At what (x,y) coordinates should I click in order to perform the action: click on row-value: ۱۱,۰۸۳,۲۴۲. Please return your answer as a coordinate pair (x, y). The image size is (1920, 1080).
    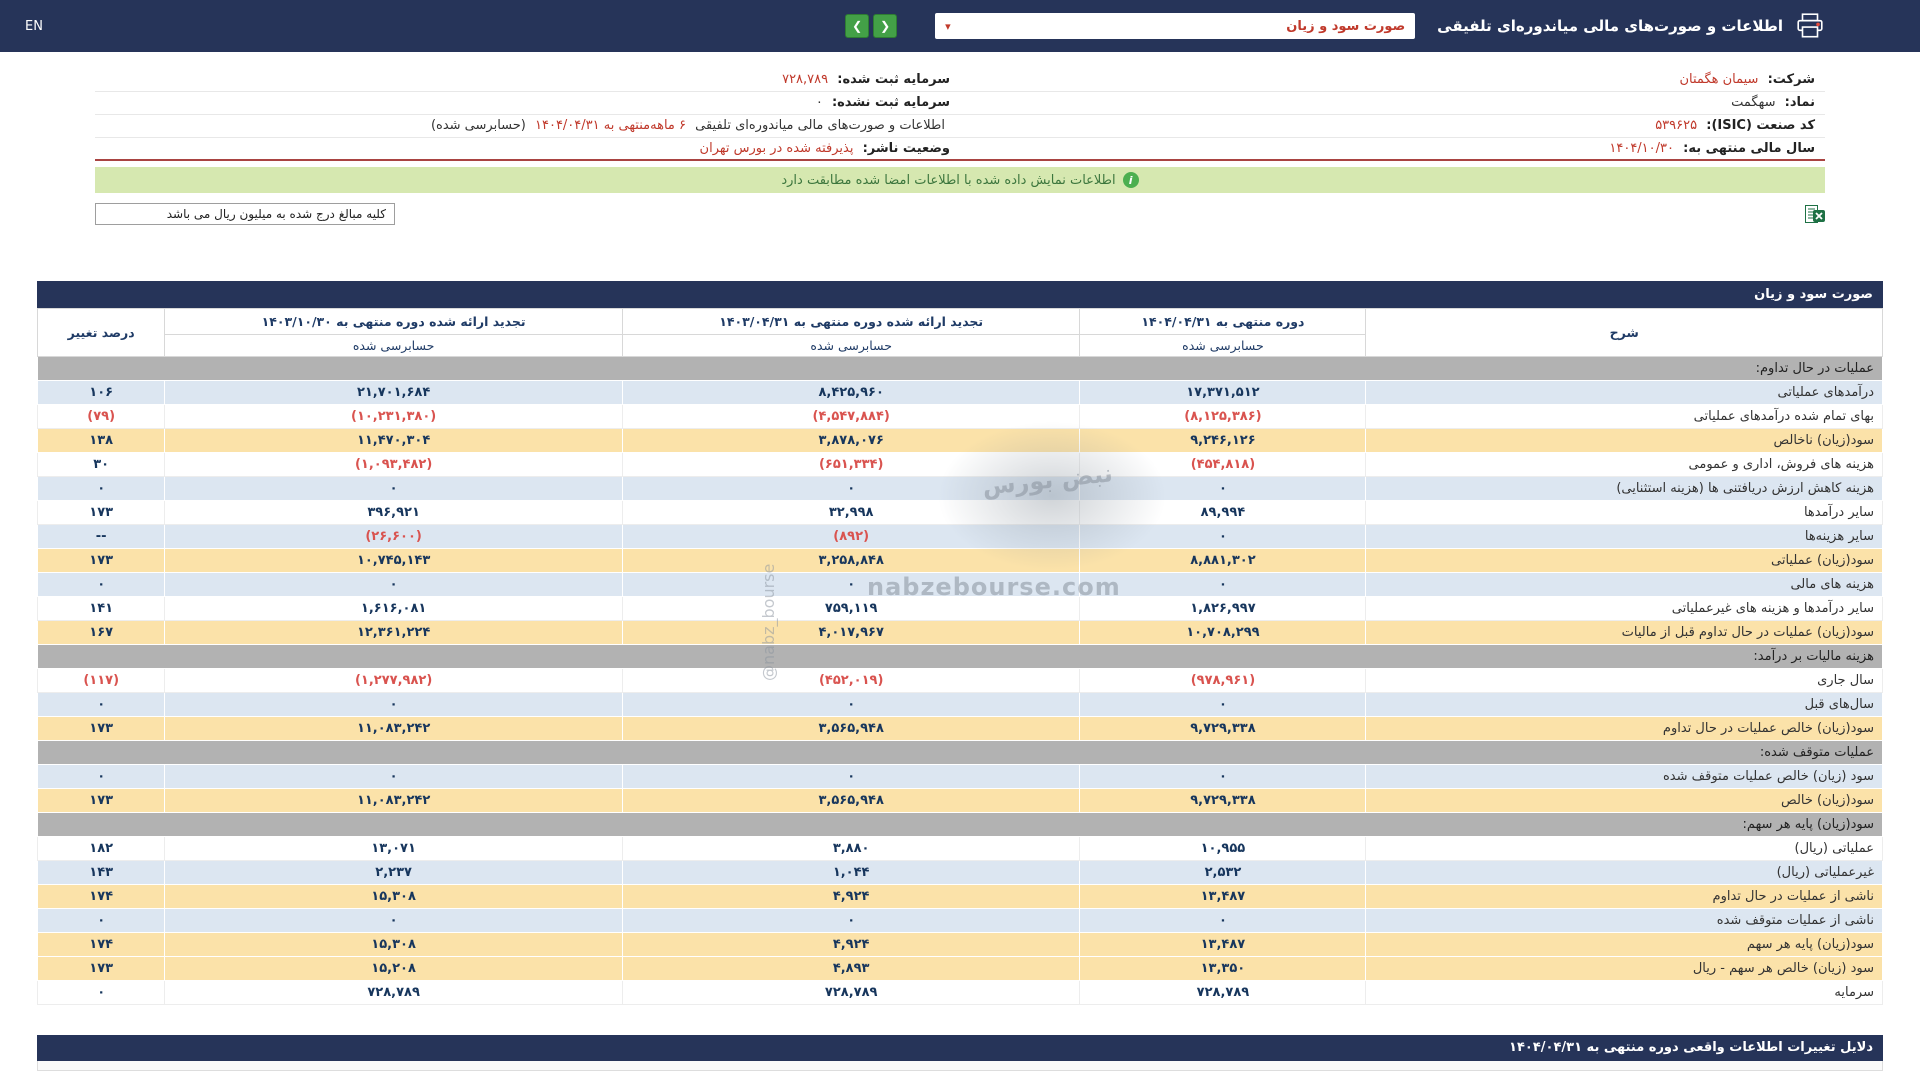
    Looking at the image, I should click on (393, 800).